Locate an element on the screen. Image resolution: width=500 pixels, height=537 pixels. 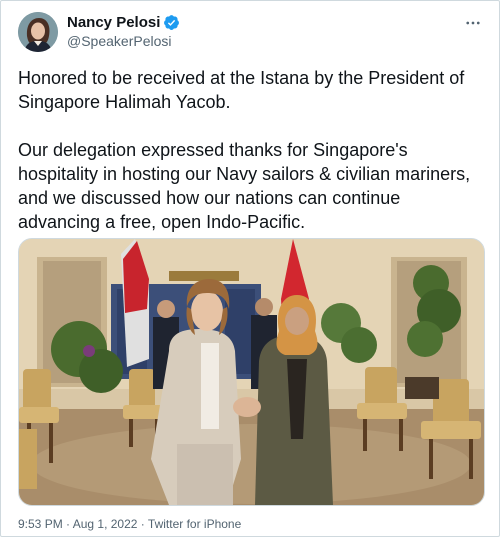
tweet-source: Twitter for iPhone is located at coordinates (194, 524).